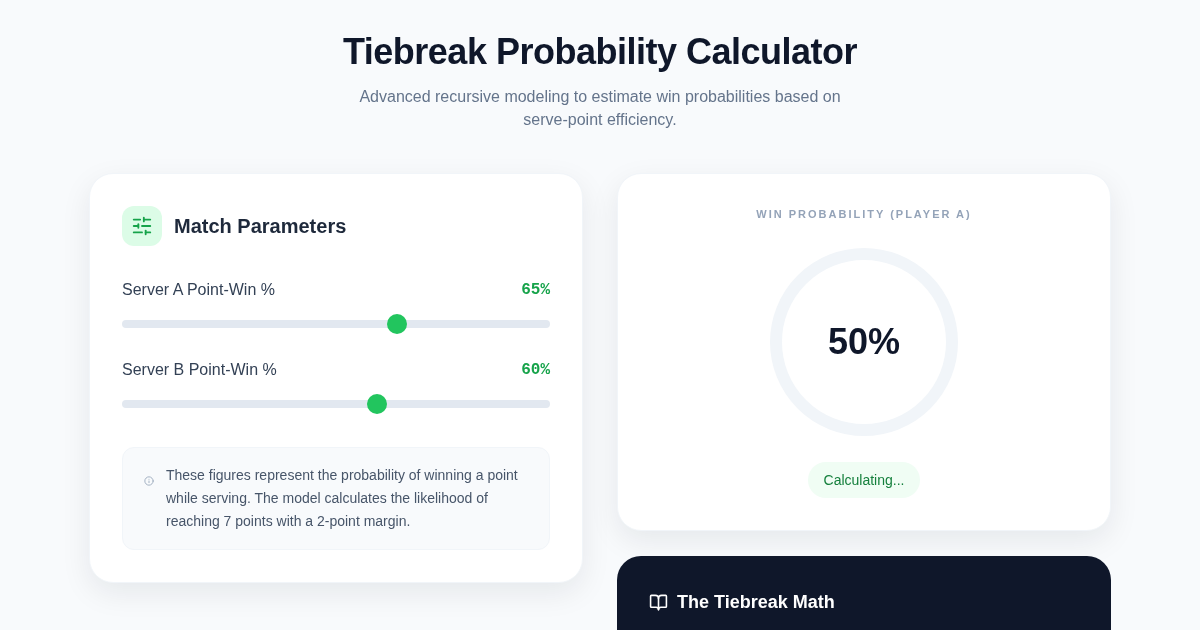 Image resolution: width=1200 pixels, height=630 pixels. What do you see at coordinates (756, 602) in the screenshot?
I see `math-title: The Tiebreak Math` at bounding box center [756, 602].